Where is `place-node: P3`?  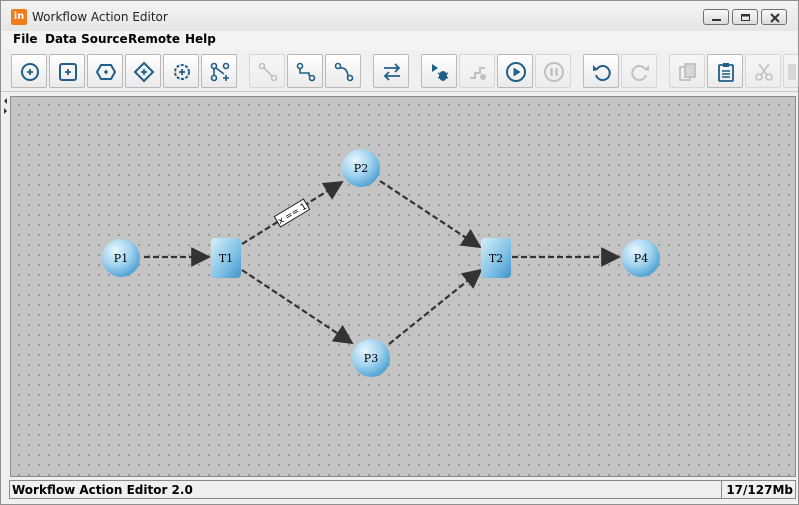
place-node: P3 is located at coordinates (371, 358).